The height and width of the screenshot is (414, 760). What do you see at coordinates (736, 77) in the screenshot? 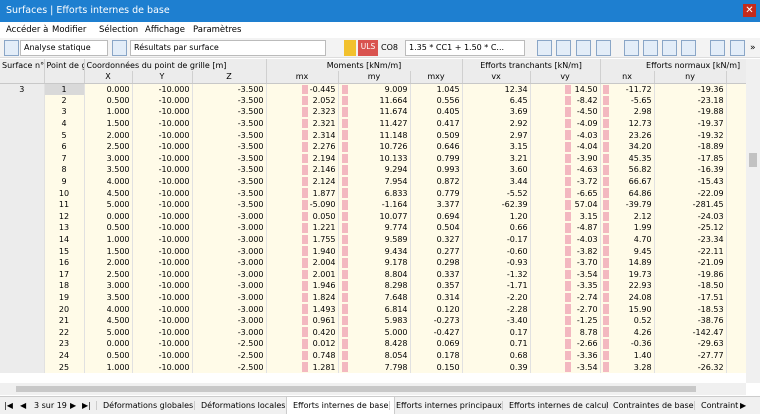
I see `header-nxy: nxy` at bounding box center [736, 77].